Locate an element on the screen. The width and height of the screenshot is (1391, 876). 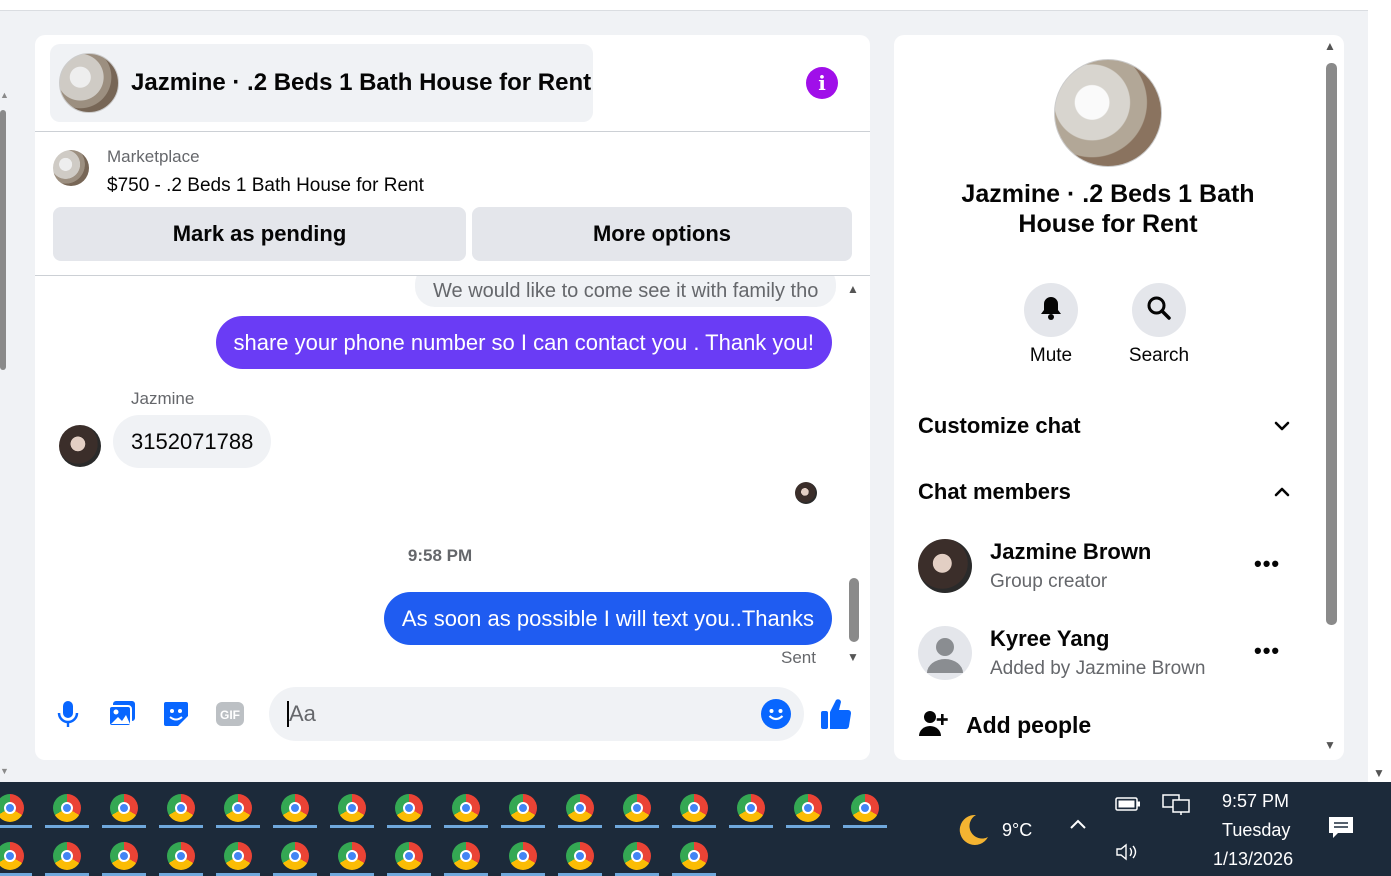
add-people-button: Add people is located at coordinates (1004, 725).